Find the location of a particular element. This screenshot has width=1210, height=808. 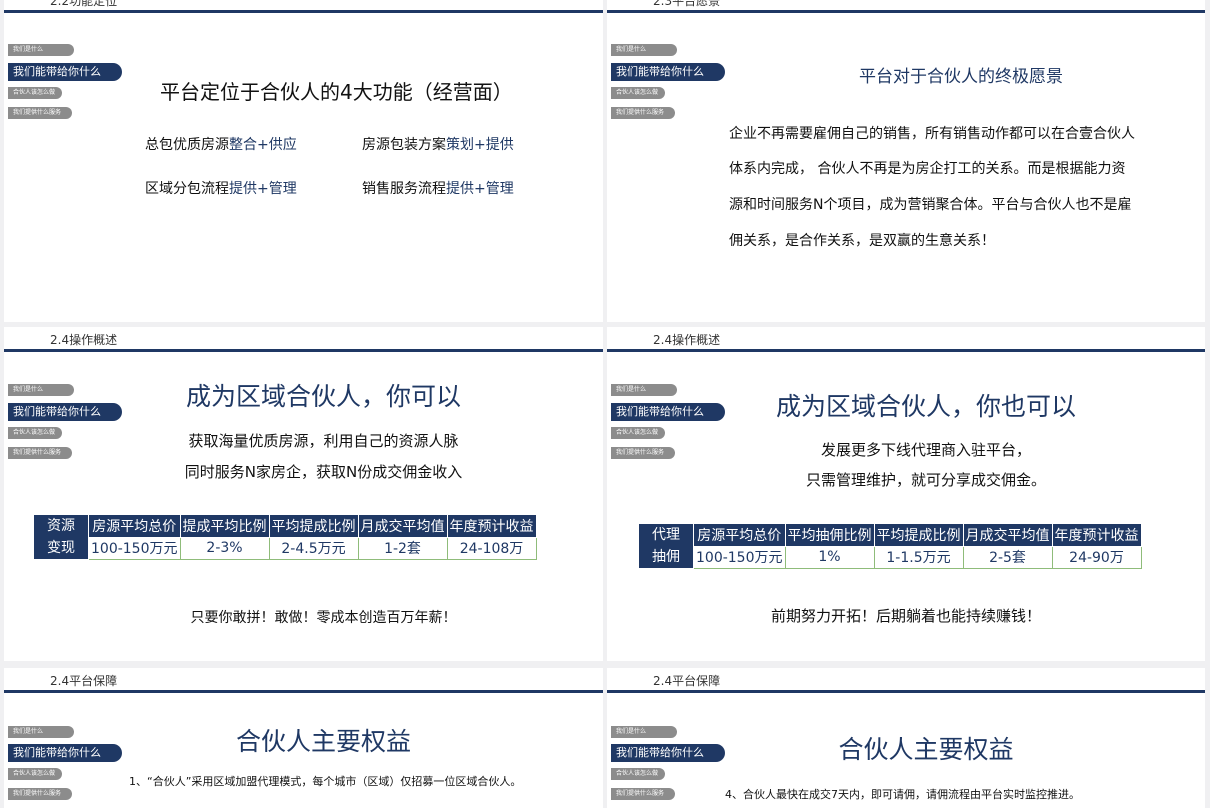

table-cell: 24-108万 is located at coordinates (491, 548).